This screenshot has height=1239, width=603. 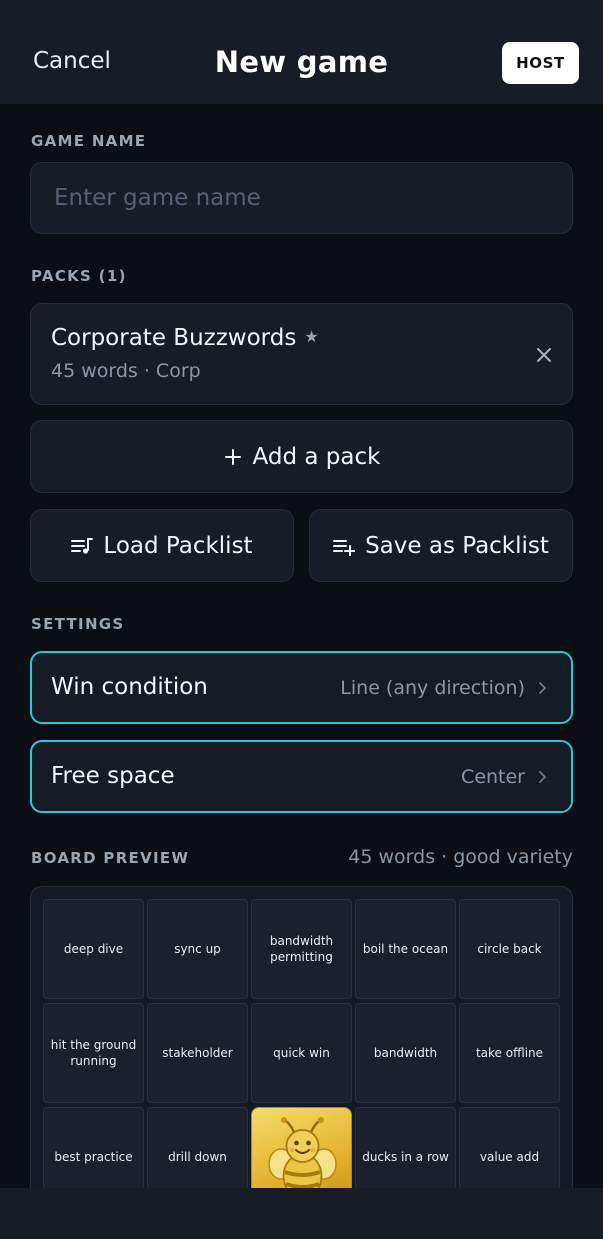 I want to click on board-preview-label: BOARD PREVIEW, so click(x=110, y=858).